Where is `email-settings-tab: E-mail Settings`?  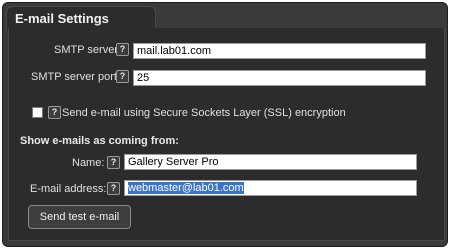
email-settings-tab: E-mail Settings is located at coordinates (81, 18).